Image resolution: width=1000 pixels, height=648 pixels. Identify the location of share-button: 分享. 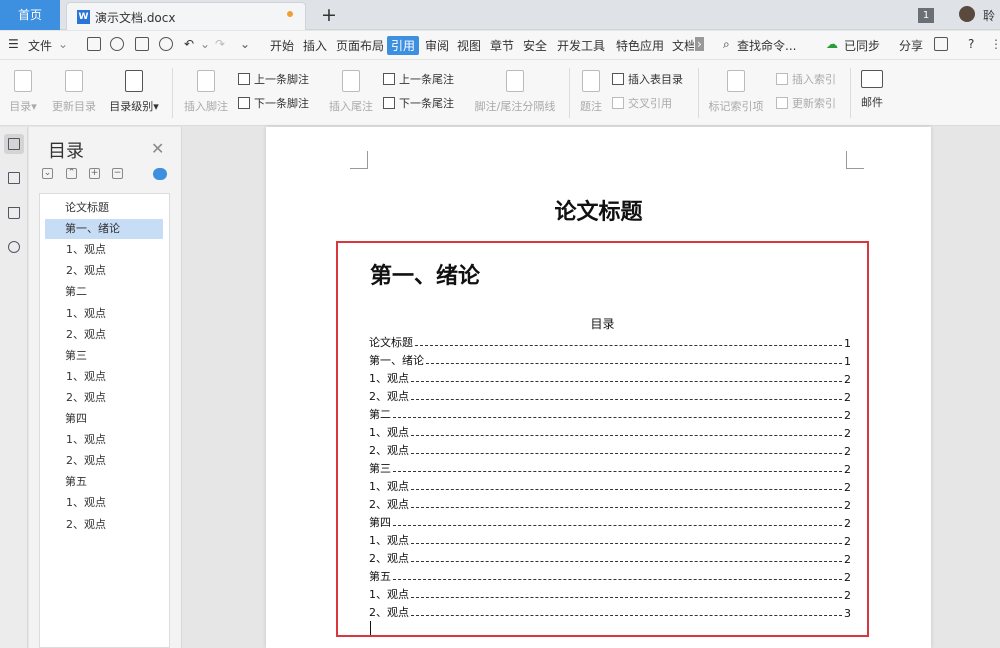
(911, 45).